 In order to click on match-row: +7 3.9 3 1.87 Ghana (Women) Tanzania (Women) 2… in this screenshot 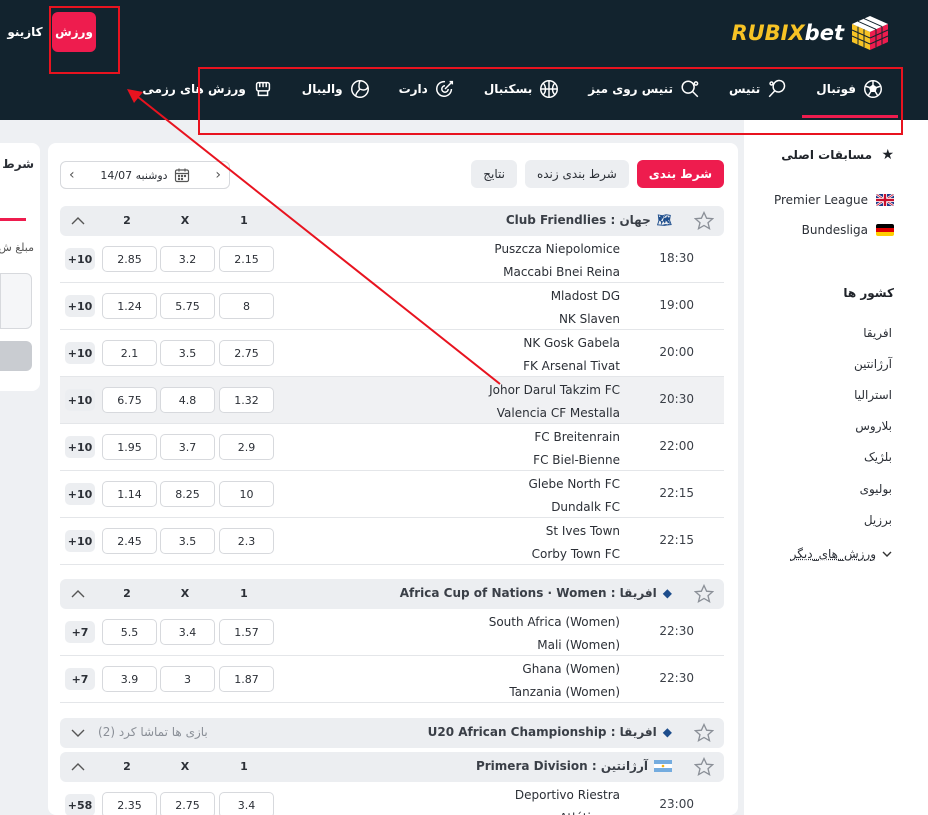, I will do `click(392, 679)`.